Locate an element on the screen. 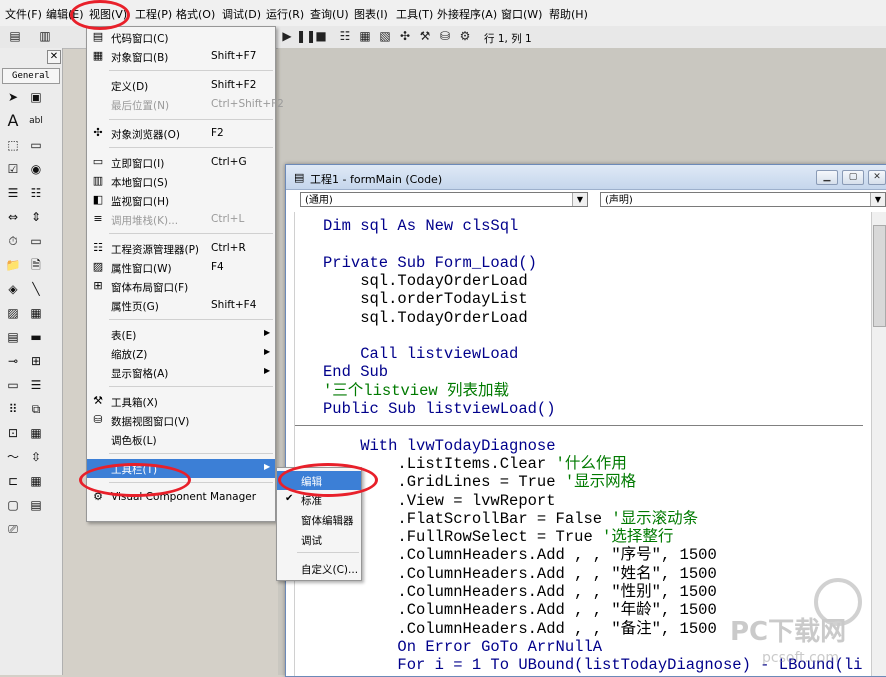 The image size is (886, 677). listbox-tool-icon: ☷ is located at coordinates (36, 193).